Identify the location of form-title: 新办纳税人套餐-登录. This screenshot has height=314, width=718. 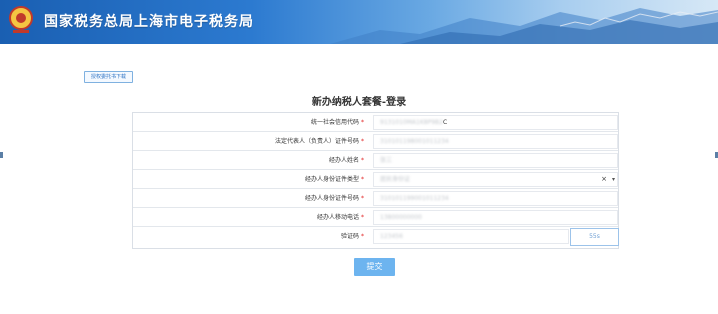
(359, 102).